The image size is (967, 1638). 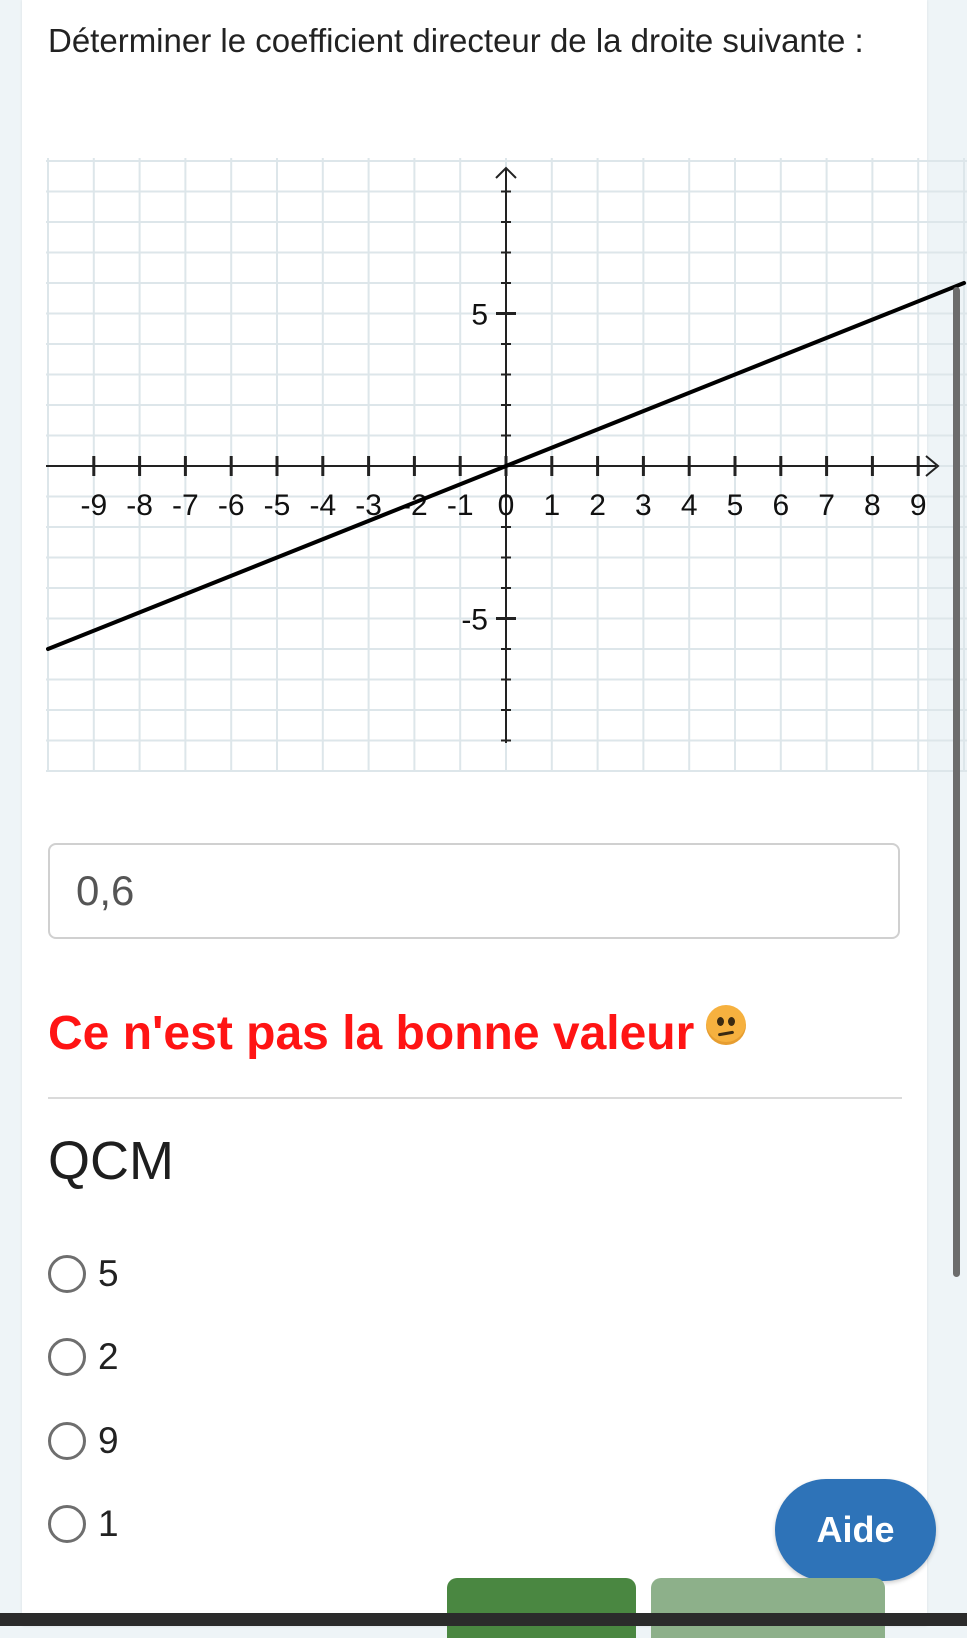 I want to click on confused-face-icon, so click(x=726, y=1025).